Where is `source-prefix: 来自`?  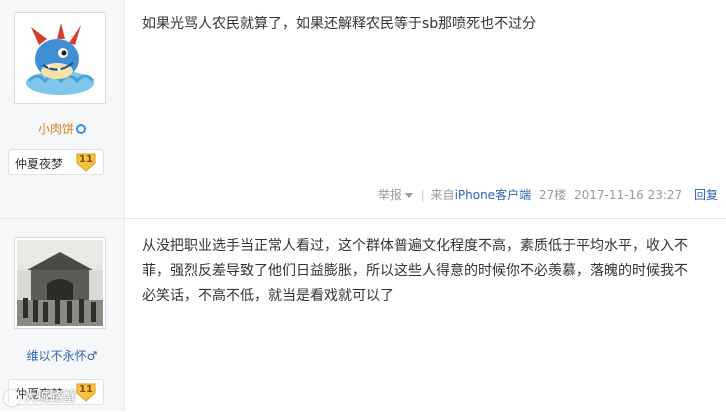 source-prefix: 来自 is located at coordinates (442, 195).